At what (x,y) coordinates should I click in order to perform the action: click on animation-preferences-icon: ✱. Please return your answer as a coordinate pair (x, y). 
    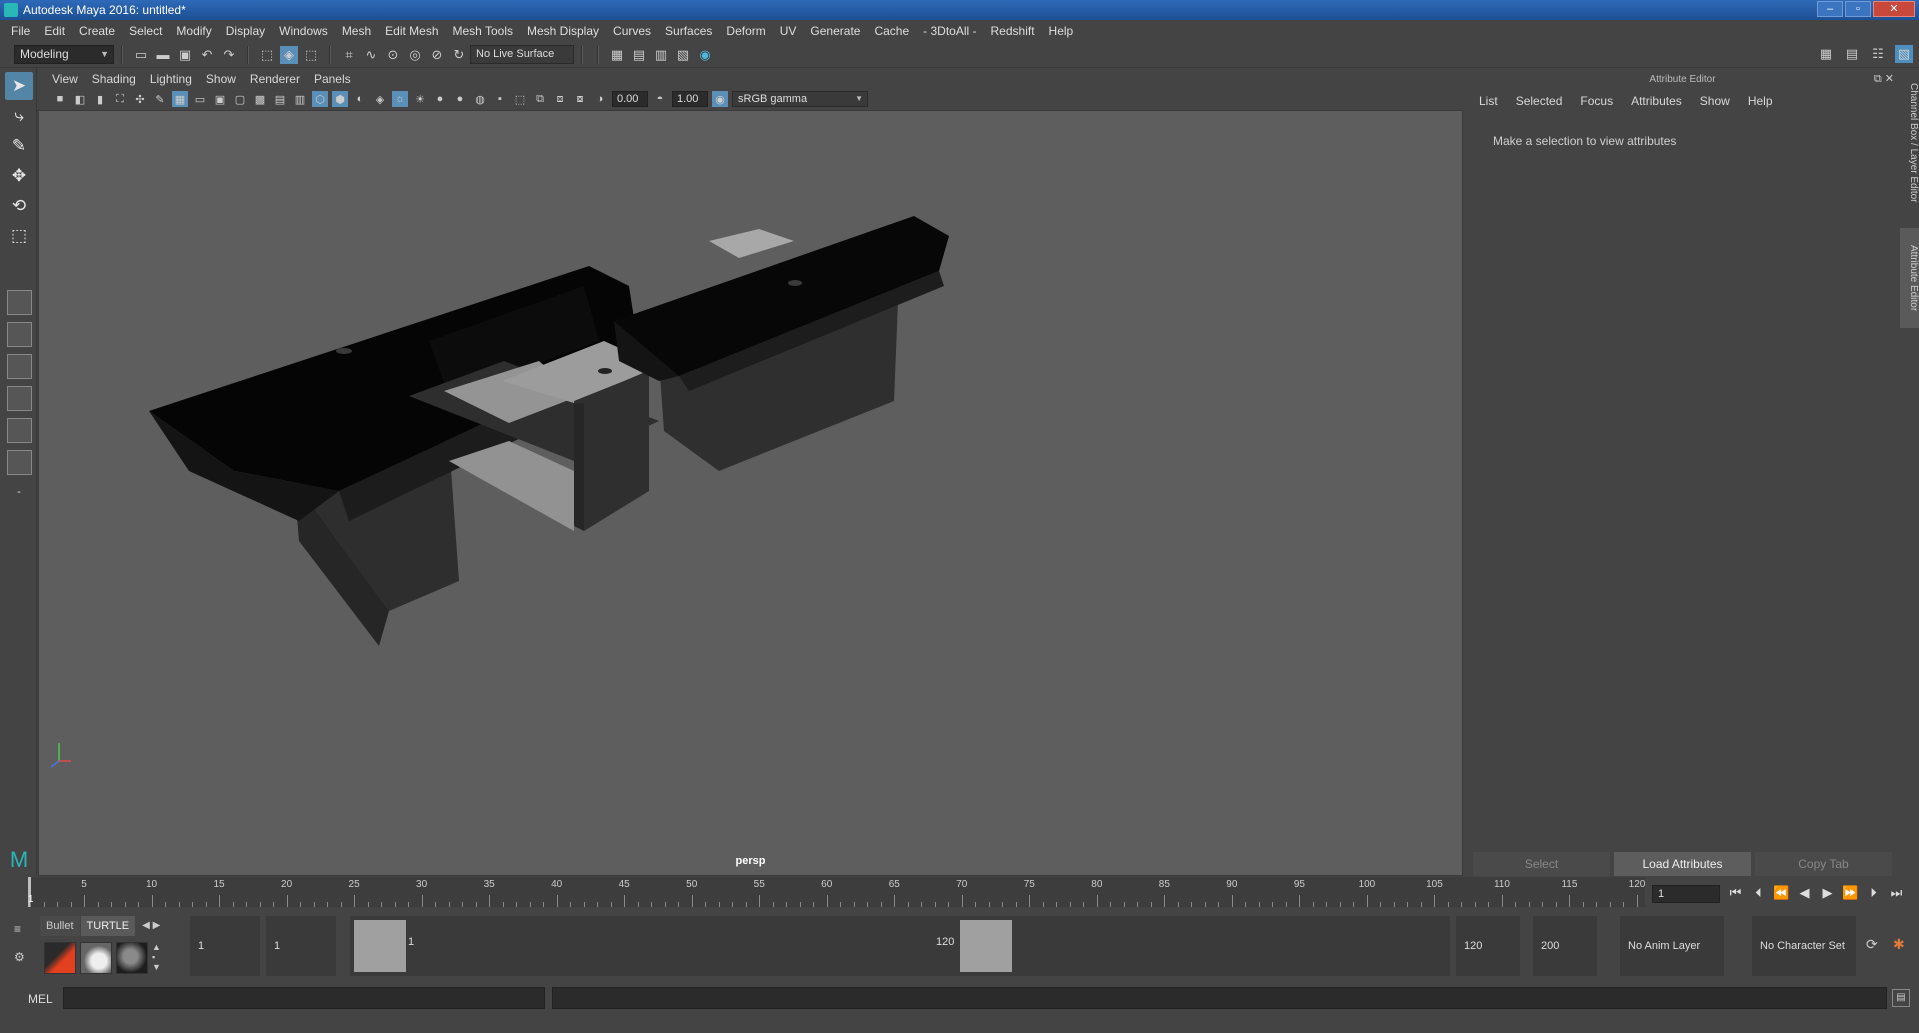
    Looking at the image, I should click on (1899, 944).